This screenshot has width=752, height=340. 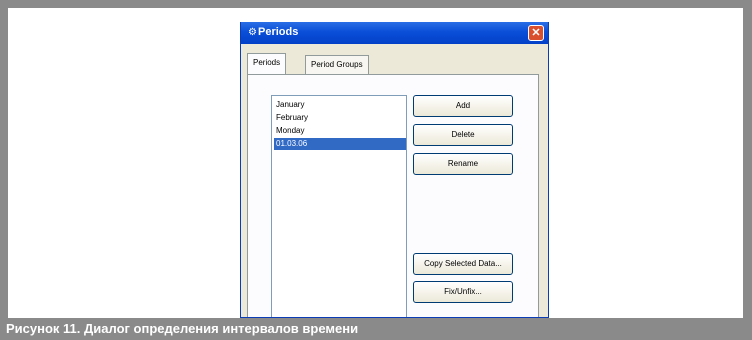 I want to click on periods-listbox: January February Monday 01.03.06, so click(x=339, y=206).